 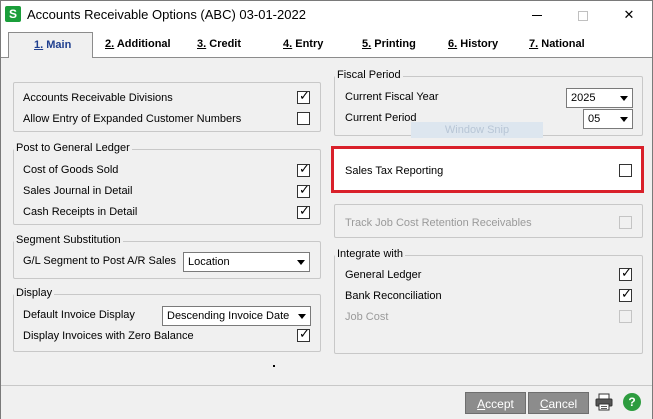 I want to click on minimize-icon, so click(x=537, y=16).